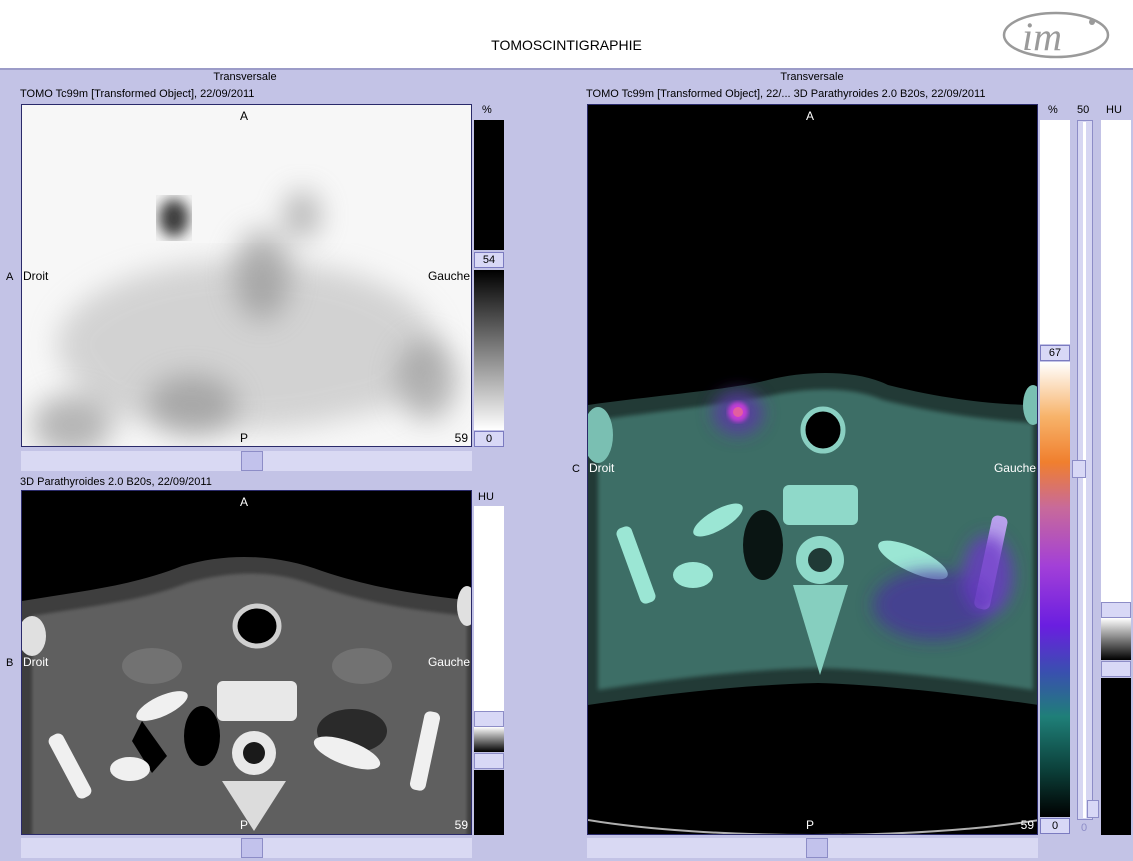 Image resolution: width=1133 pixels, height=861 pixels. I want to click on panel-b-side-letter: B, so click(10, 663).